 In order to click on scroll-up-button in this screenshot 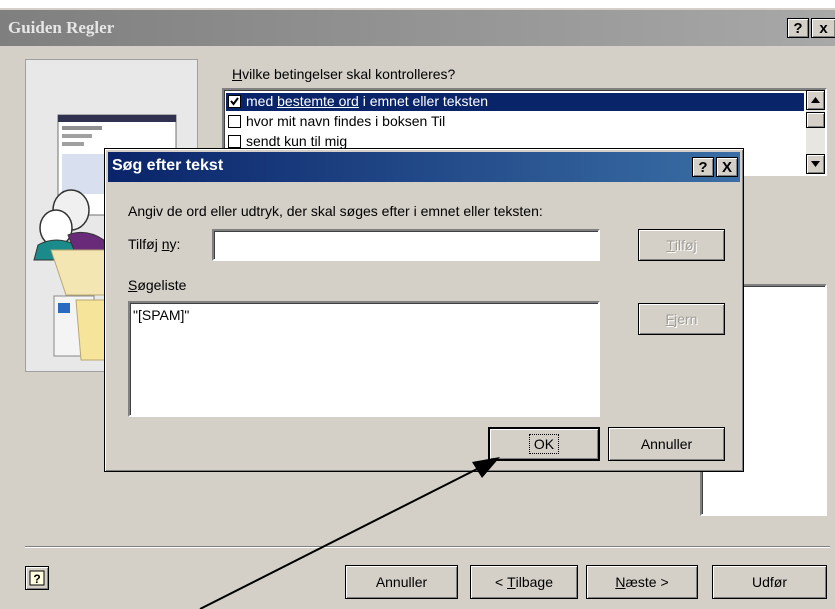, I will do `click(815, 100)`.